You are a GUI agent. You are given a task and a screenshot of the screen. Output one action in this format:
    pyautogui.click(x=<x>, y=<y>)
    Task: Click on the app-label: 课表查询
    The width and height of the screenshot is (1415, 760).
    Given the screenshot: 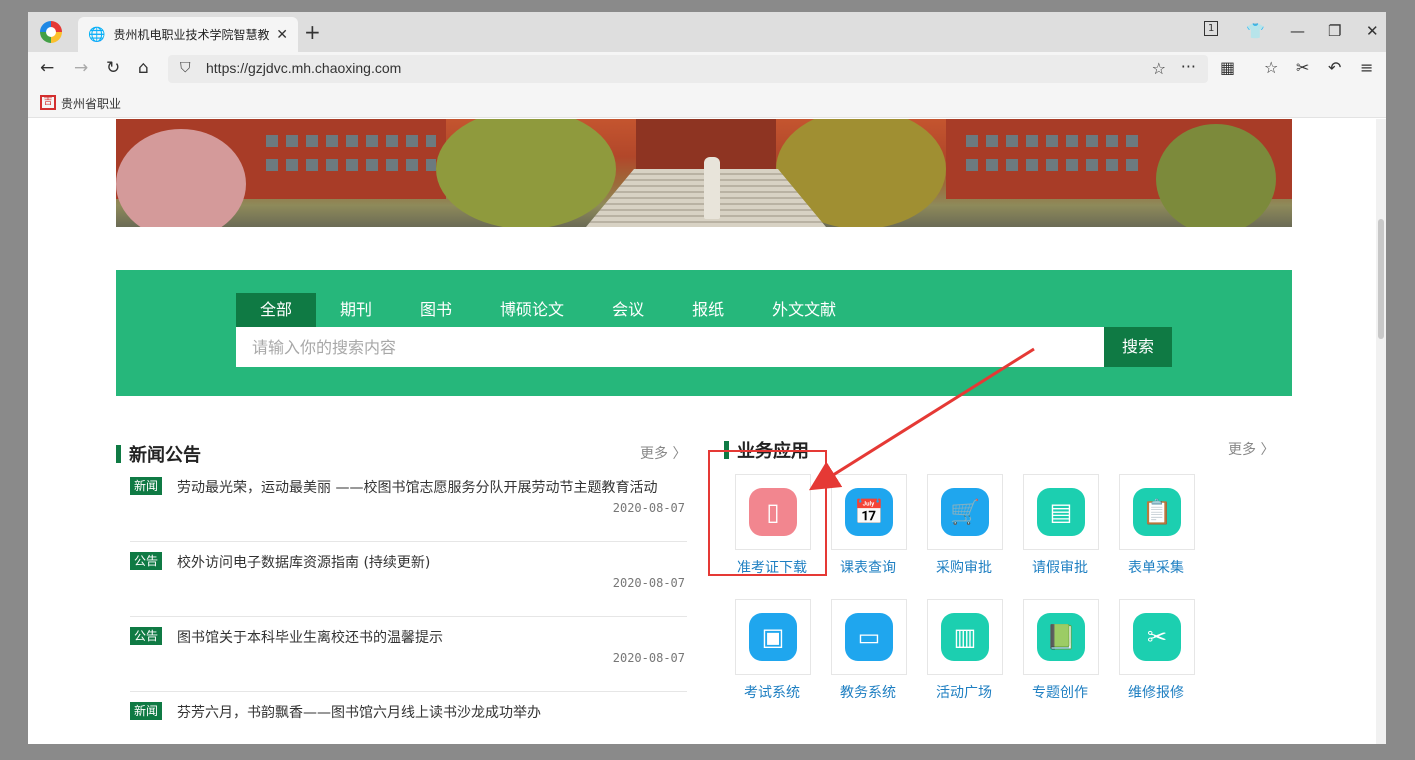 What is the action you would take?
    pyautogui.click(x=868, y=567)
    